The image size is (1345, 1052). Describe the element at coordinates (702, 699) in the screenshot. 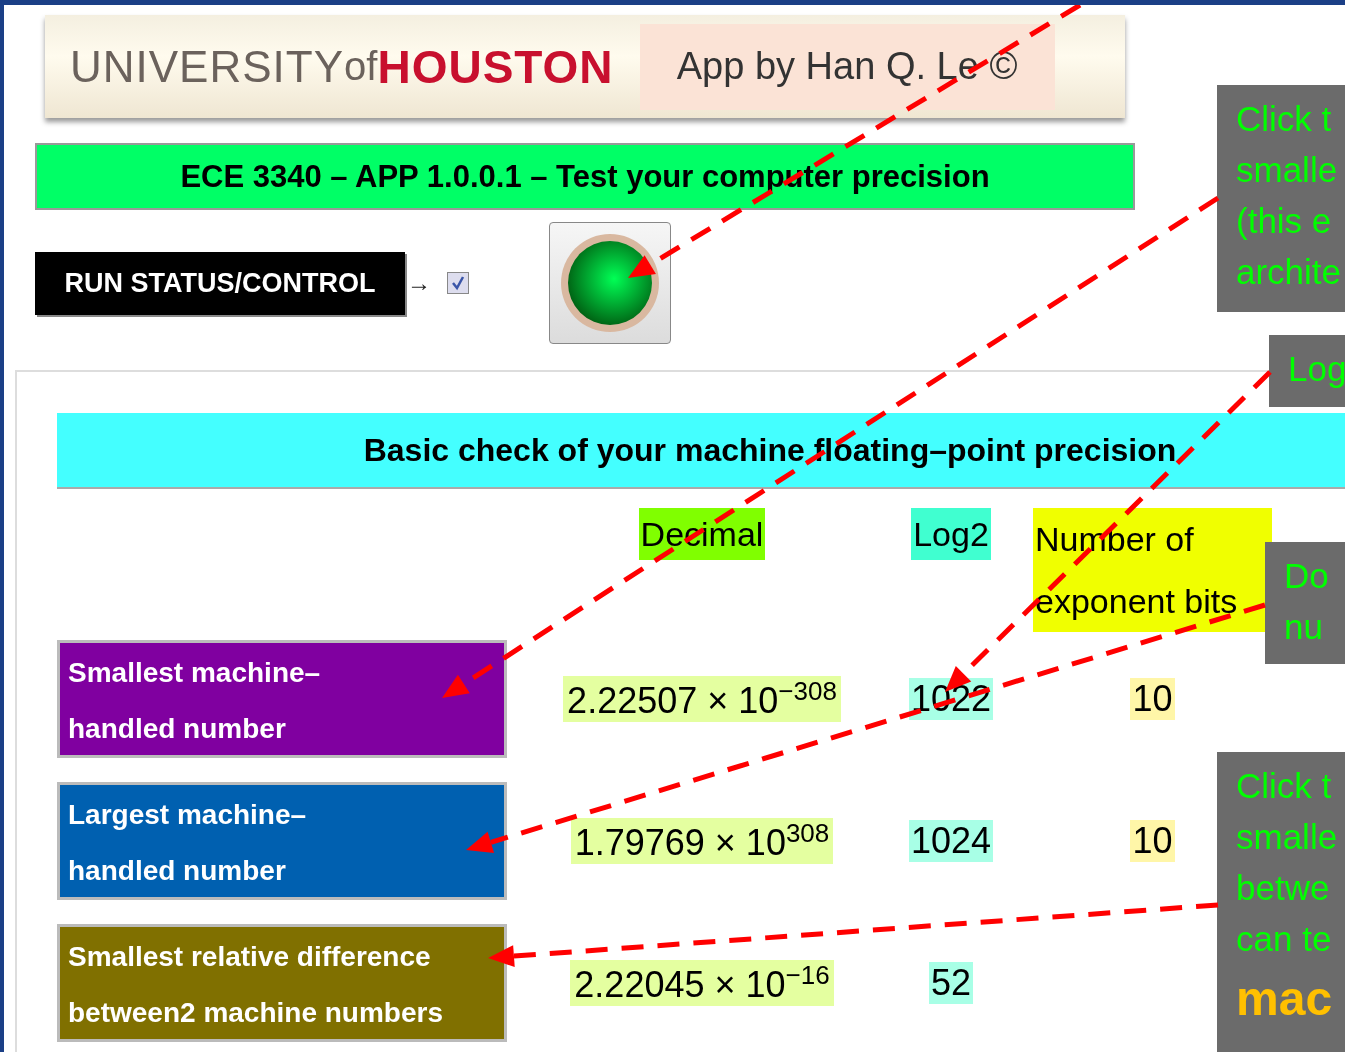

I see `decimal-value: 2.22507 × 10$^{−308}$` at that location.